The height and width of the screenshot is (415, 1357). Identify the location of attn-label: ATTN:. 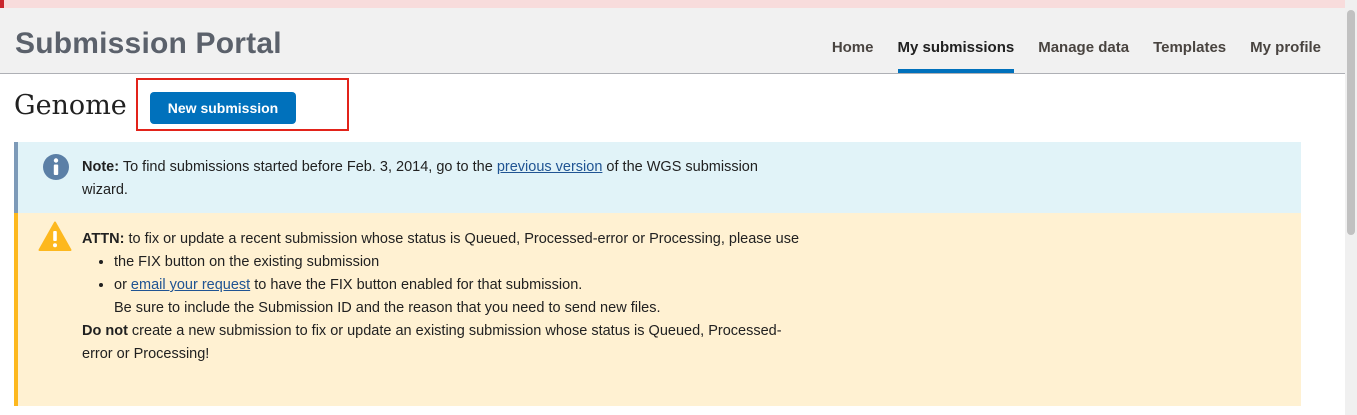
(103, 239).